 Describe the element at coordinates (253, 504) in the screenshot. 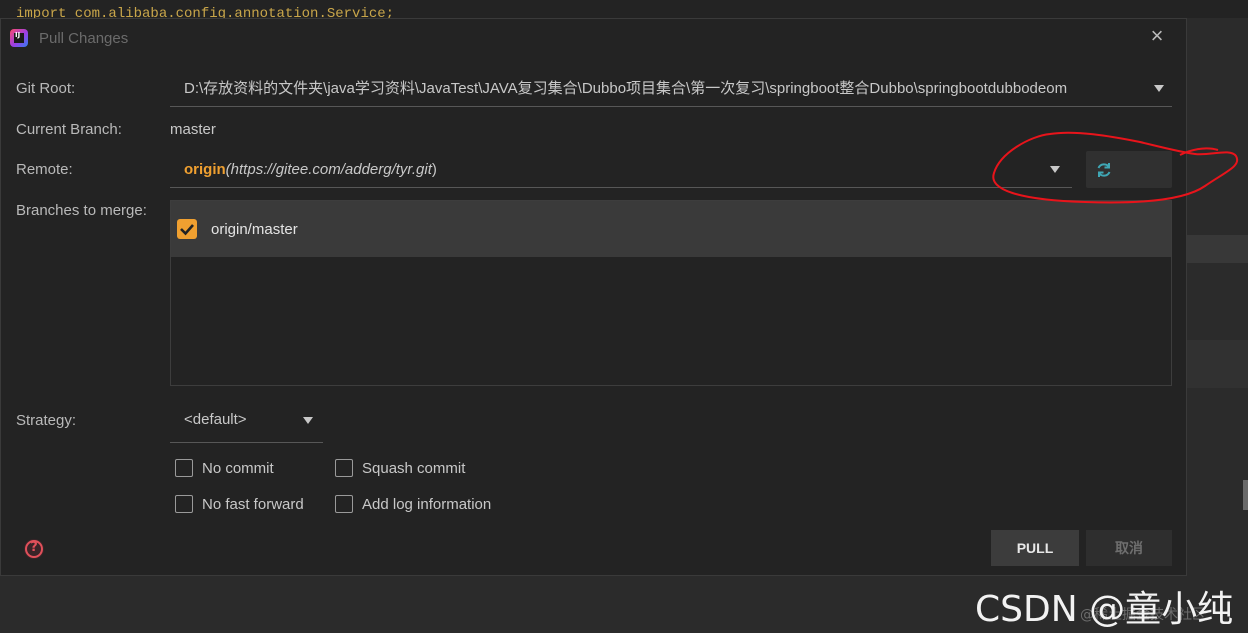

I see `no-fast-forward-label: No fast forward` at that location.